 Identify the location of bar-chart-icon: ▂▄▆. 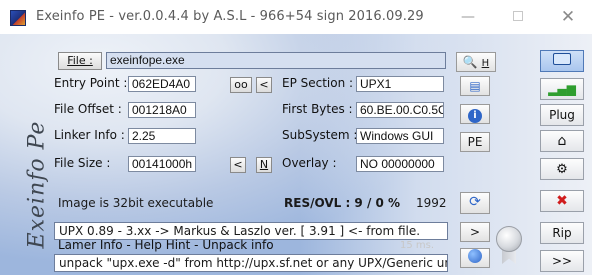
(562, 89).